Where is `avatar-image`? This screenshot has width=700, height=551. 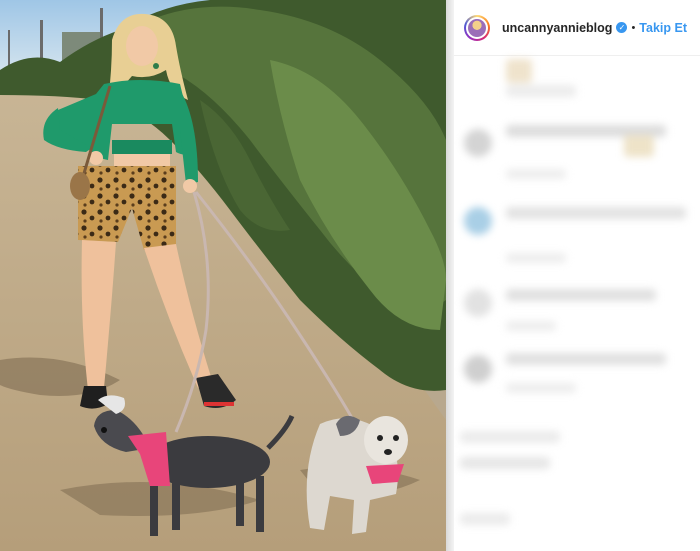 avatar-image is located at coordinates (477, 27).